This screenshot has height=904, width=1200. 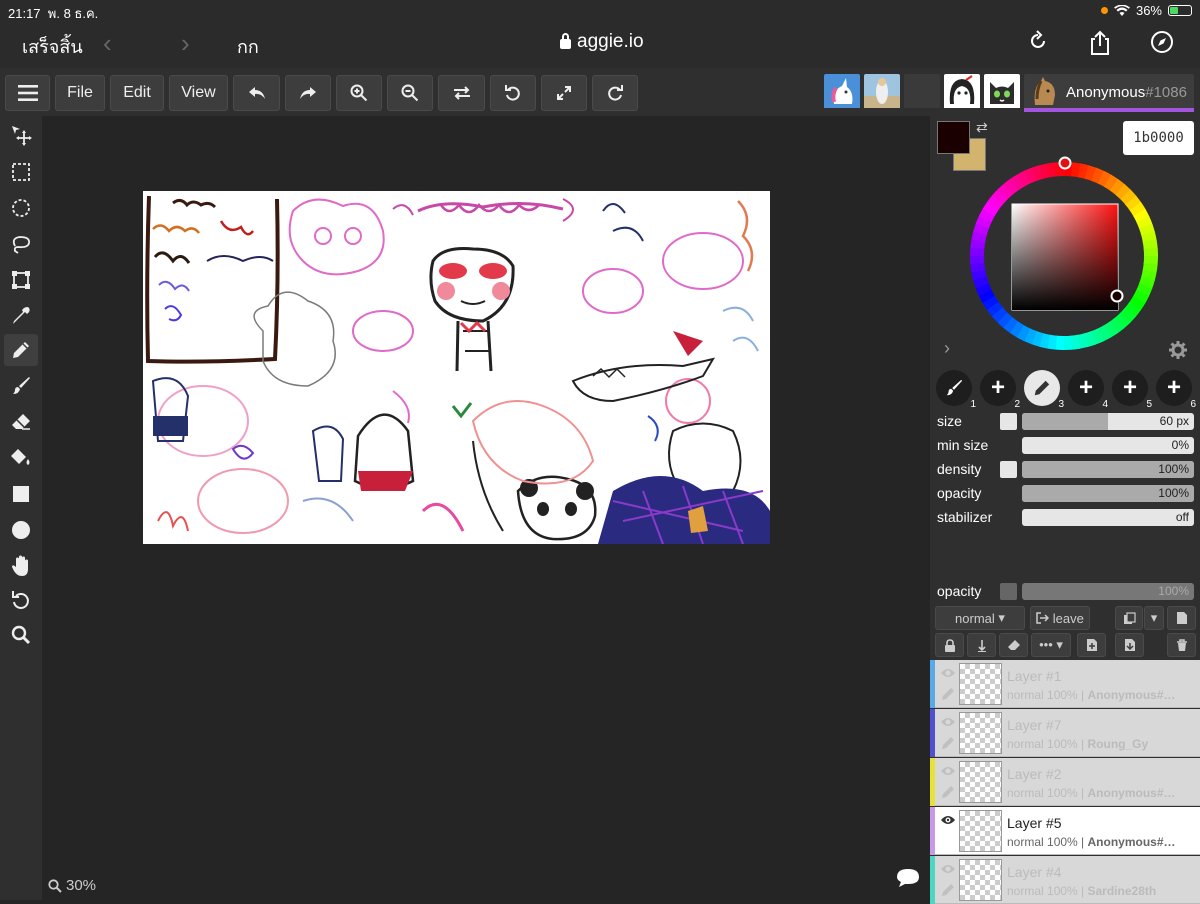 I want to click on undo-button, so click(x=256, y=93).